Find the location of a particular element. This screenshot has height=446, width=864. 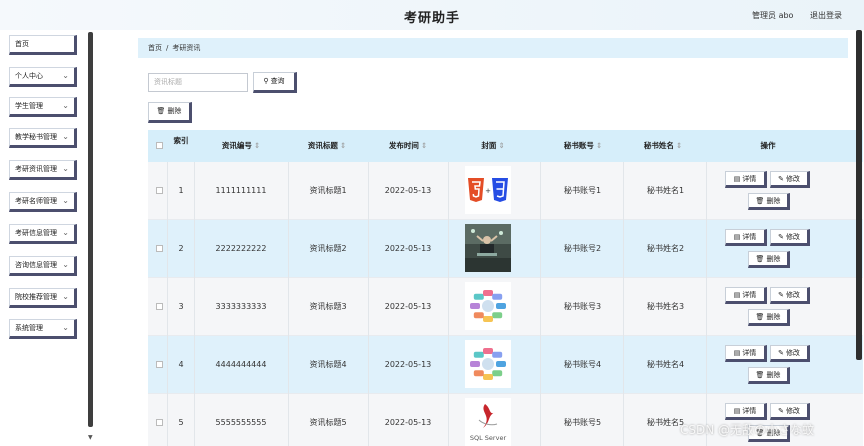

cell-title: 资讯标题2 is located at coordinates (328, 248).